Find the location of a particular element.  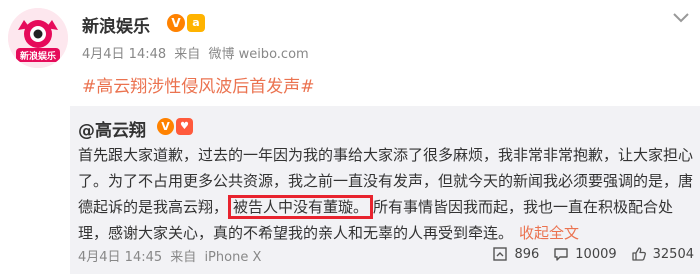

source-prefix: 来自 is located at coordinates (187, 54).